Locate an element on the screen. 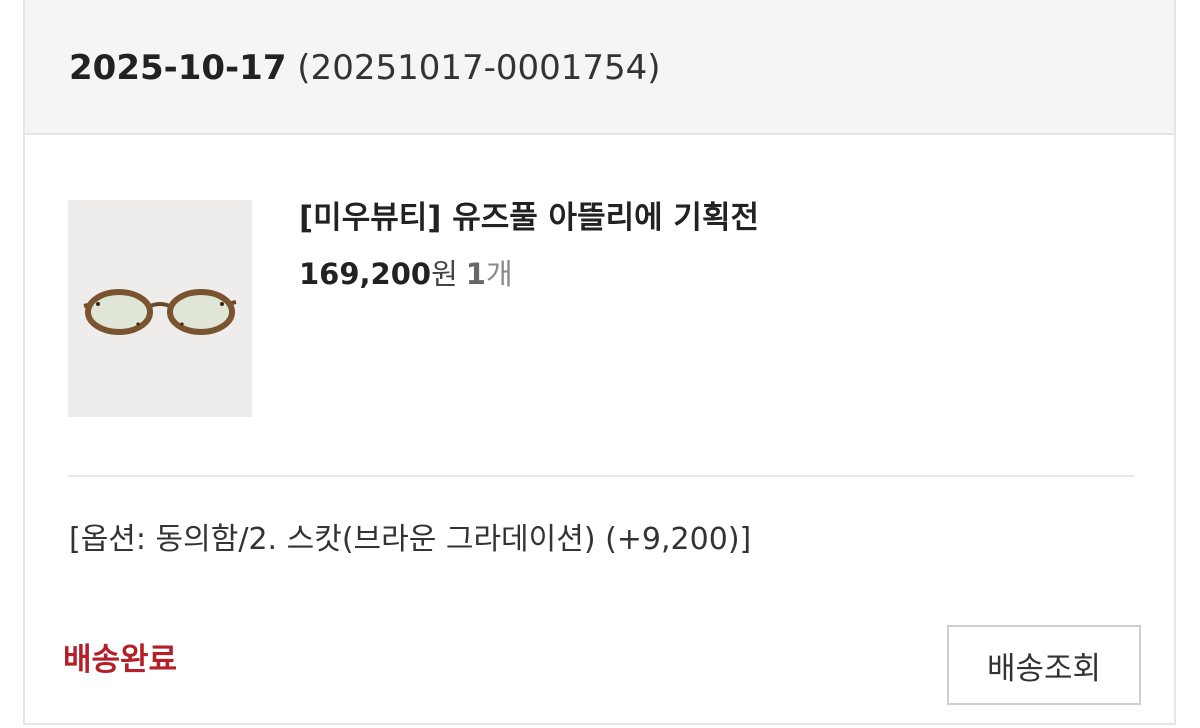 The height and width of the screenshot is (728, 1200). order-number: (20251017-0001754) is located at coordinates (479, 68).